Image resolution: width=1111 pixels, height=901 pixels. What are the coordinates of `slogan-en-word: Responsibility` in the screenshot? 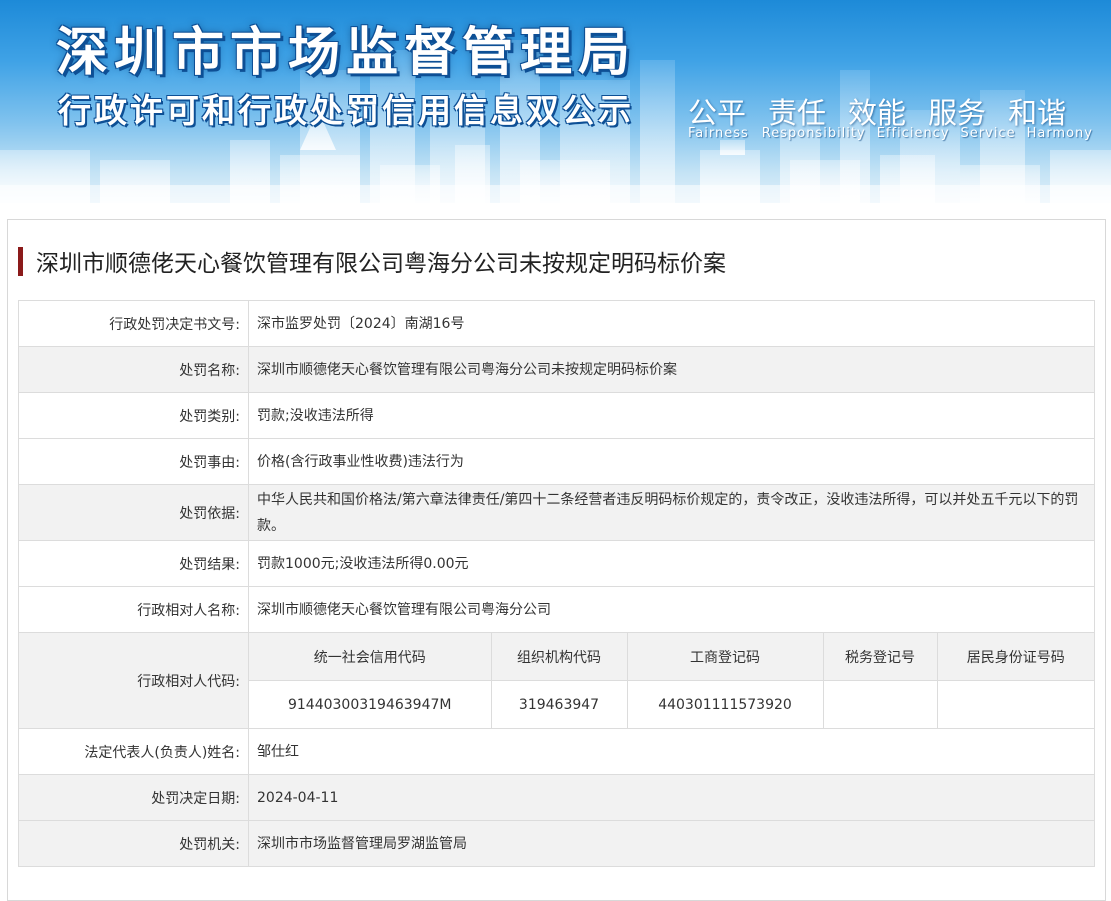 It's located at (813, 133).